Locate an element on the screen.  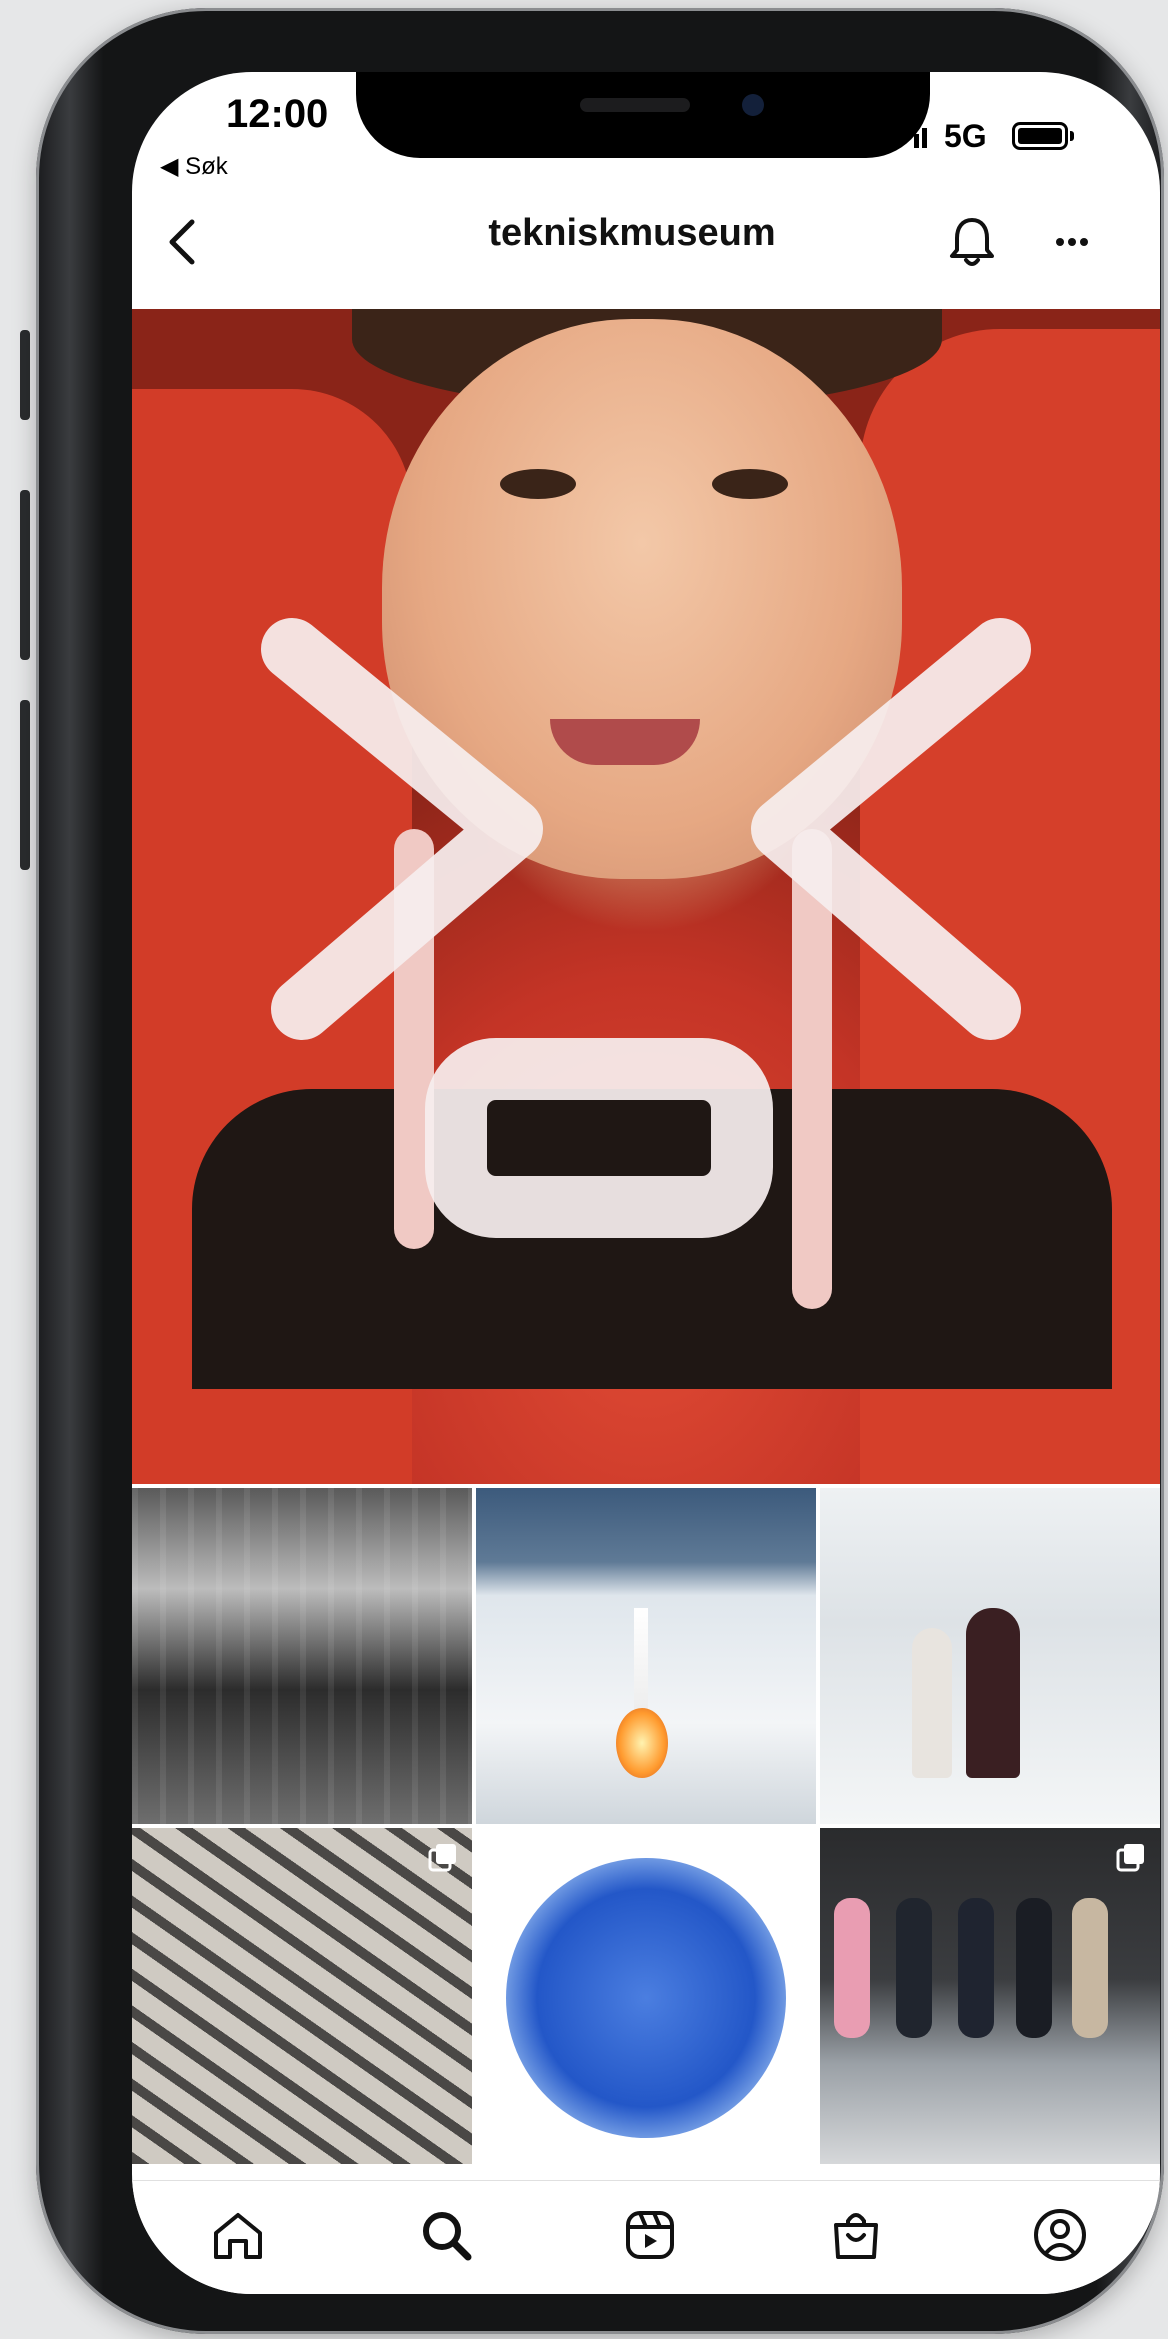
post-reindeer is located at coordinates (990, 1656).